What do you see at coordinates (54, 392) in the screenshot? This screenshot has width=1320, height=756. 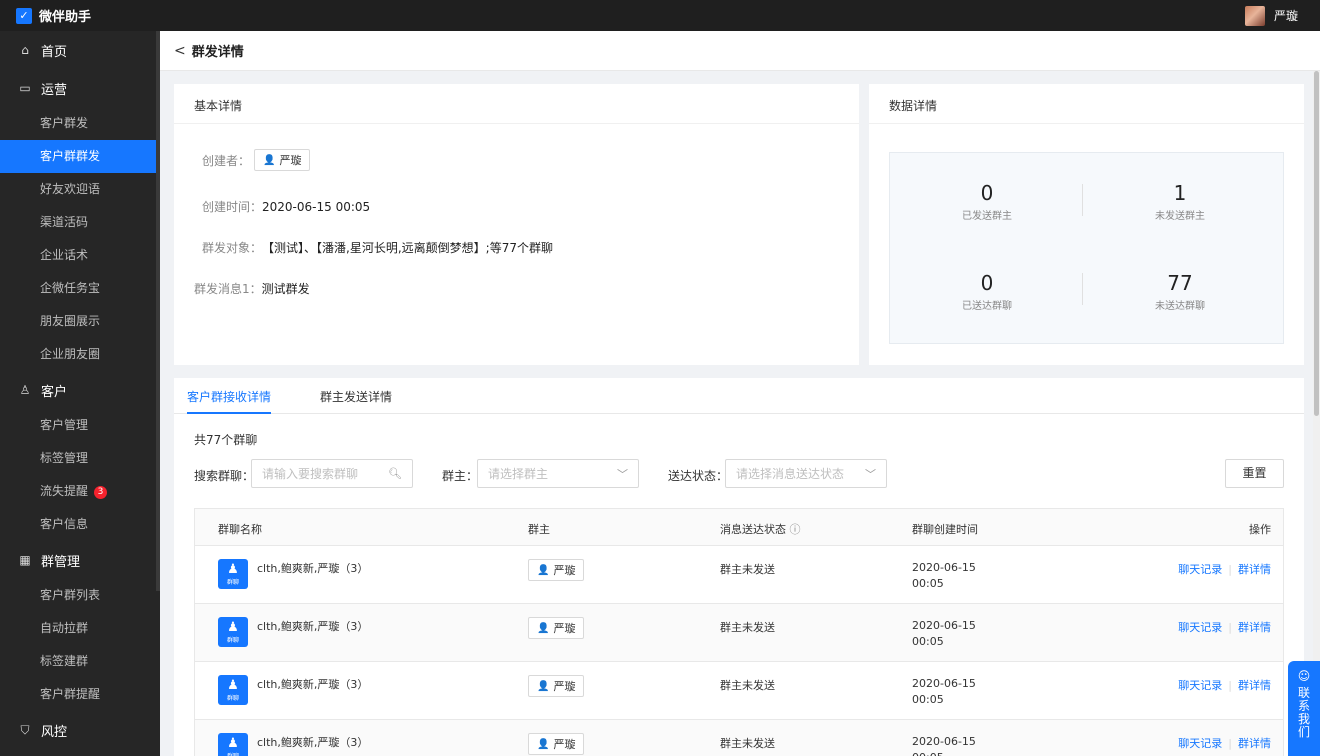 I see `sidebar-group-label: 客户` at bounding box center [54, 392].